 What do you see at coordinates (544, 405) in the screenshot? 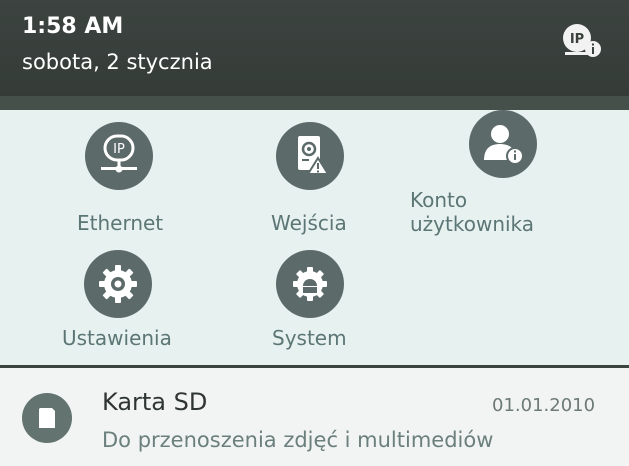
I see `notification-date: 01.01.2010` at bounding box center [544, 405].